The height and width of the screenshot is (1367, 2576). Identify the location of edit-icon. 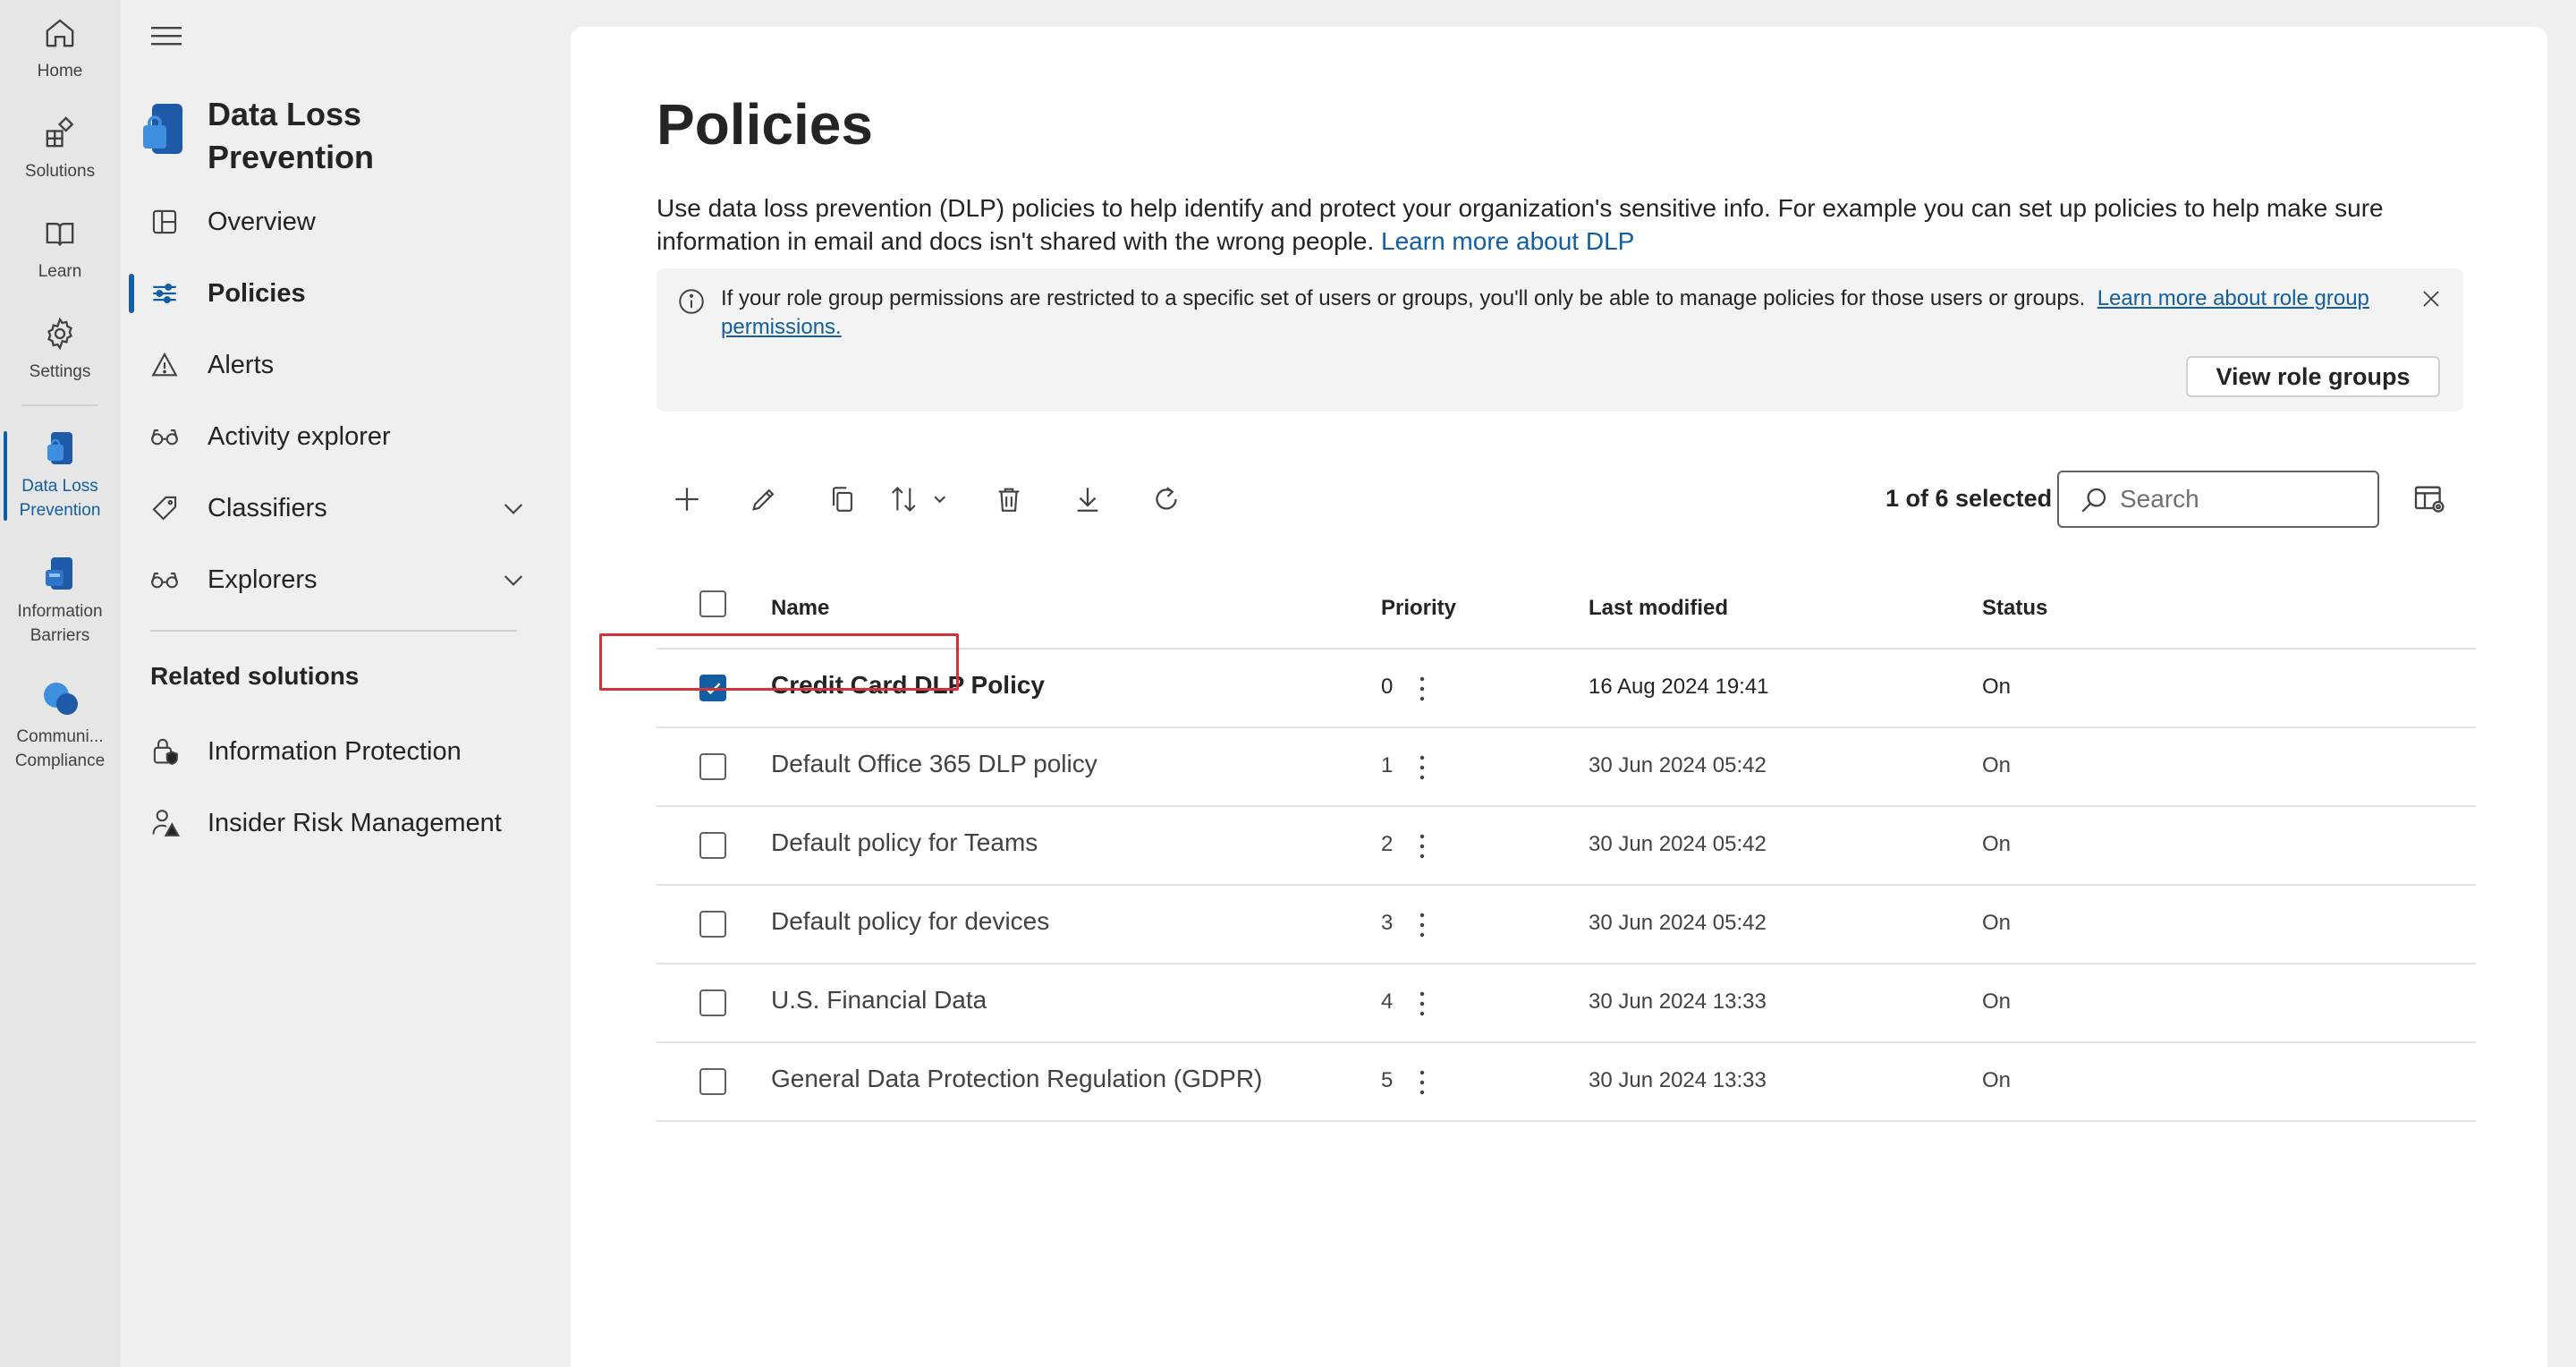
(763, 499).